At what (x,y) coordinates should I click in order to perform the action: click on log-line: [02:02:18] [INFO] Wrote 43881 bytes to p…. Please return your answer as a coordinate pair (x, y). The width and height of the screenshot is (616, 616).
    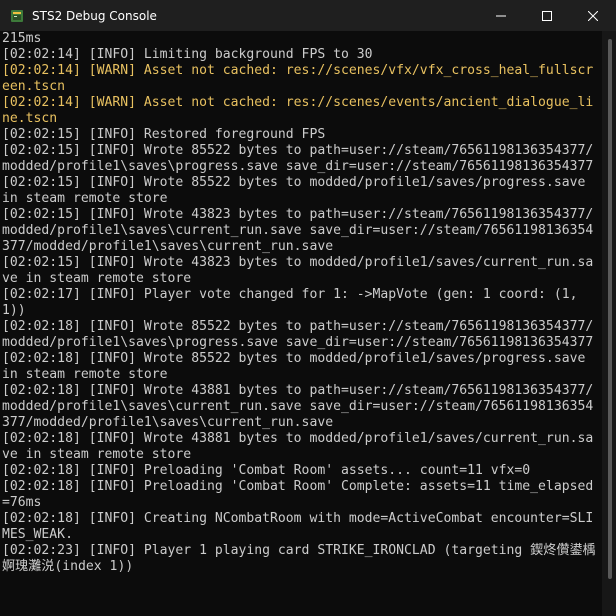
    Looking at the image, I should click on (298, 406).